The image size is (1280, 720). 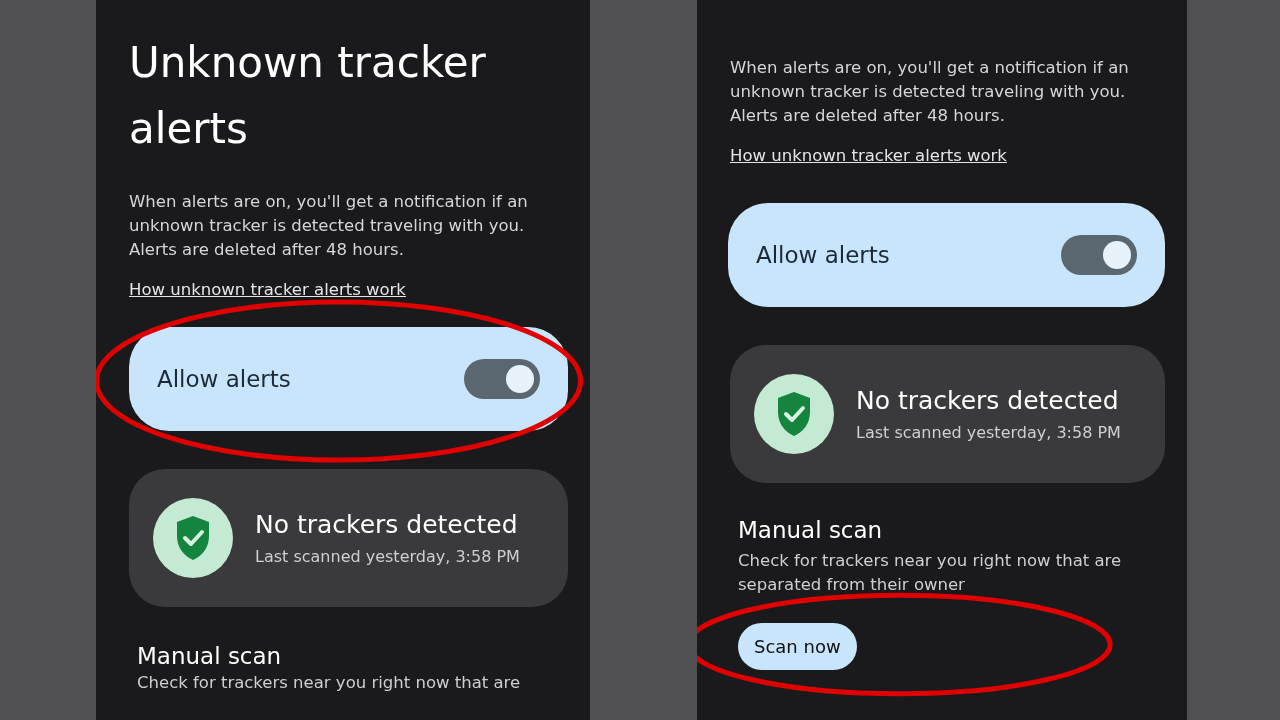 I want to click on section-description: Check for trackers near you right now that are separated from their owner, so click(x=930, y=573).